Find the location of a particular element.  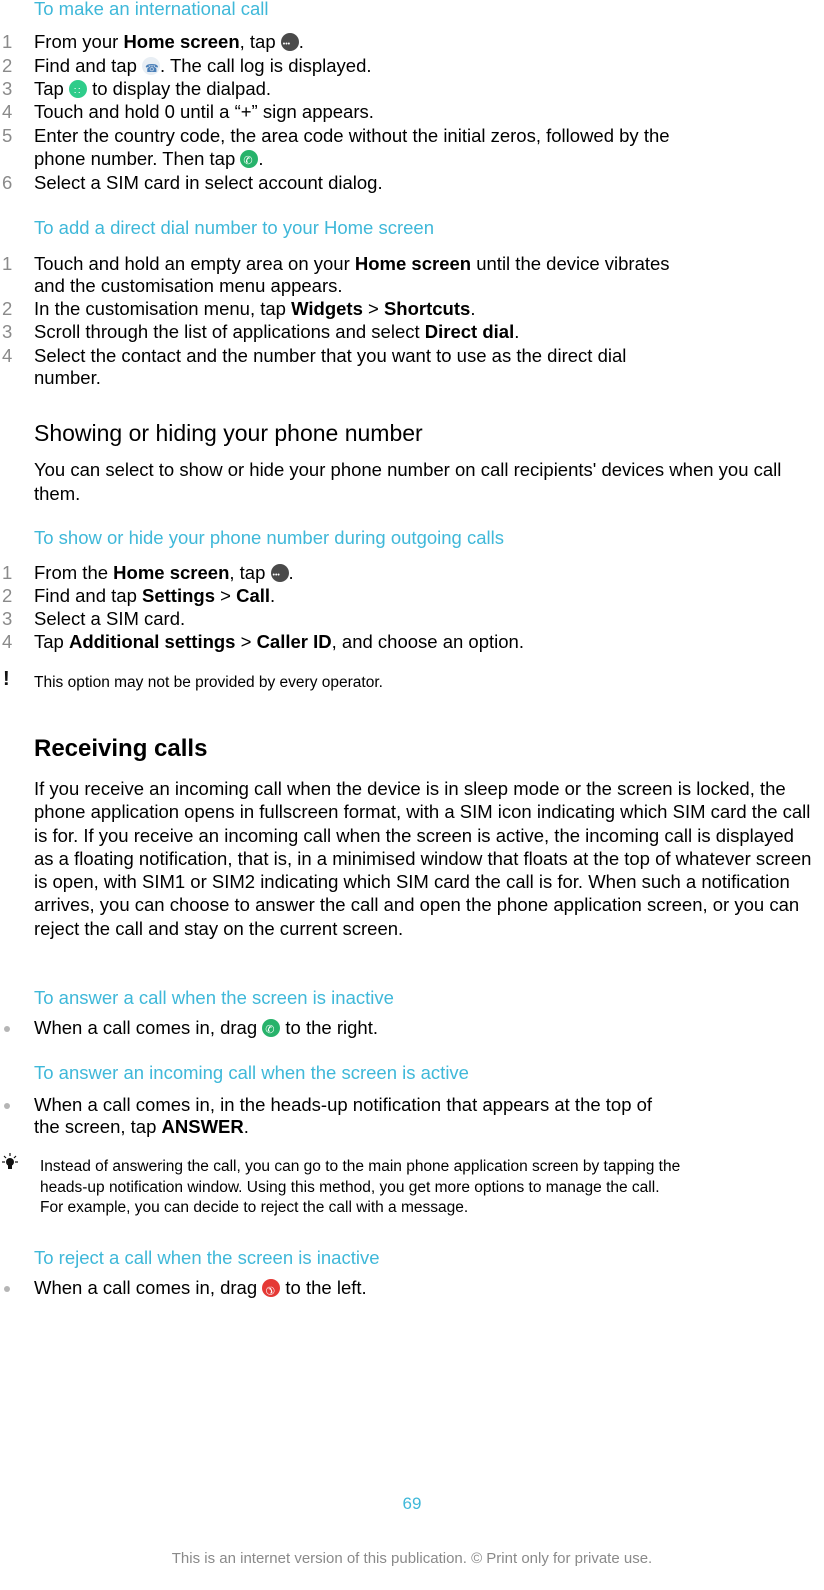

warning-exclamation-icon: ! is located at coordinates (6, 679).